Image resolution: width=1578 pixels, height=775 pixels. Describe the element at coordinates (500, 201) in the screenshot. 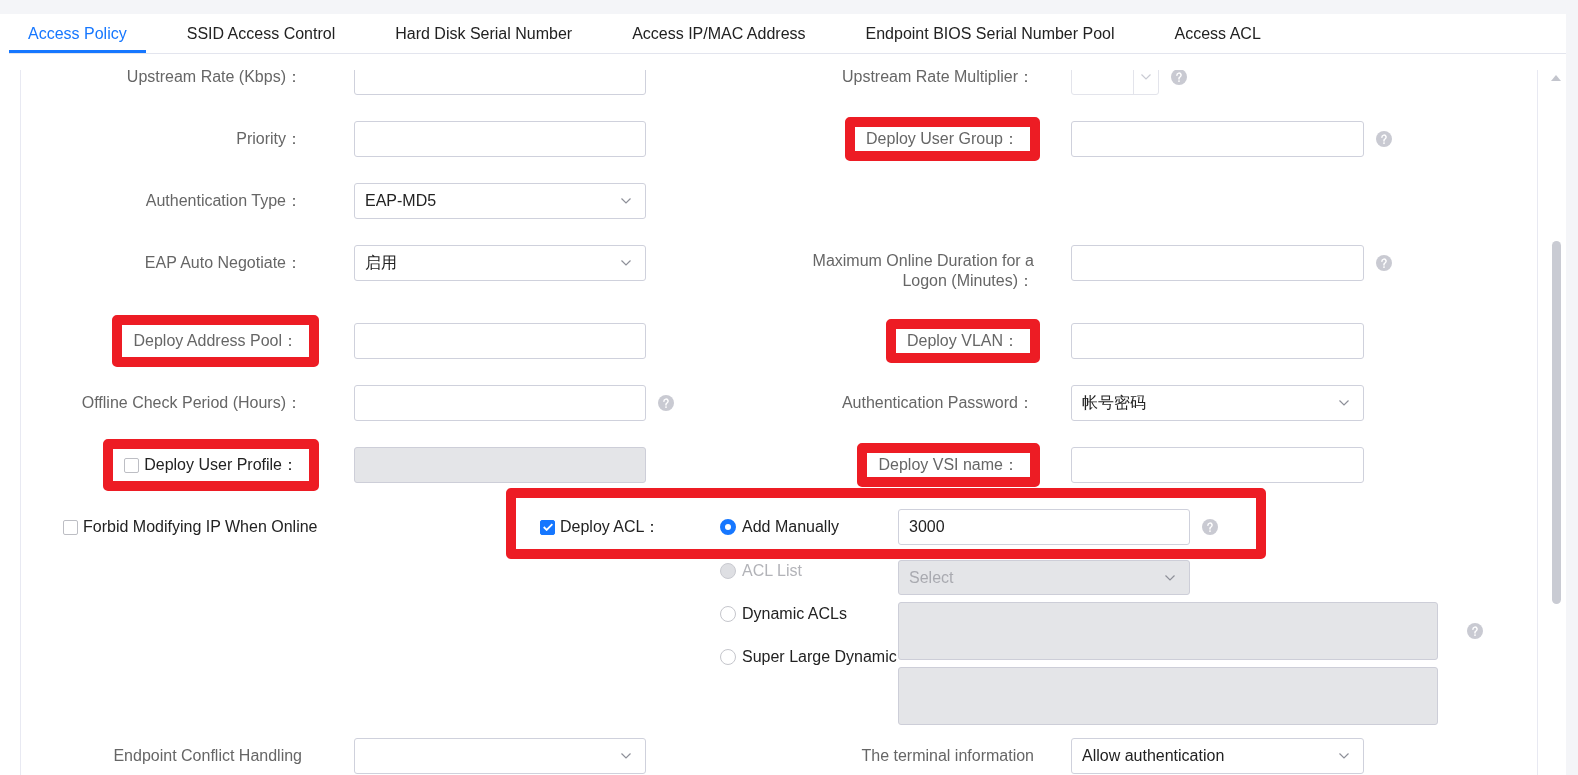

I see `dropdown-field: EAP-MD5` at that location.